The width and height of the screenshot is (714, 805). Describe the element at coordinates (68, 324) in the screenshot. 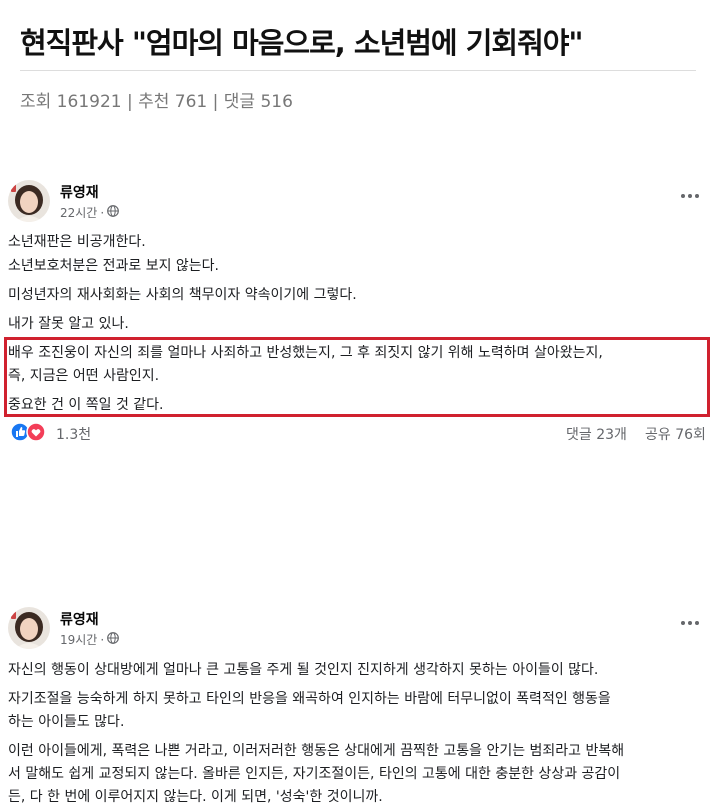

I see `post-paragraph: 내가 잘못 알고 있나.` at that location.